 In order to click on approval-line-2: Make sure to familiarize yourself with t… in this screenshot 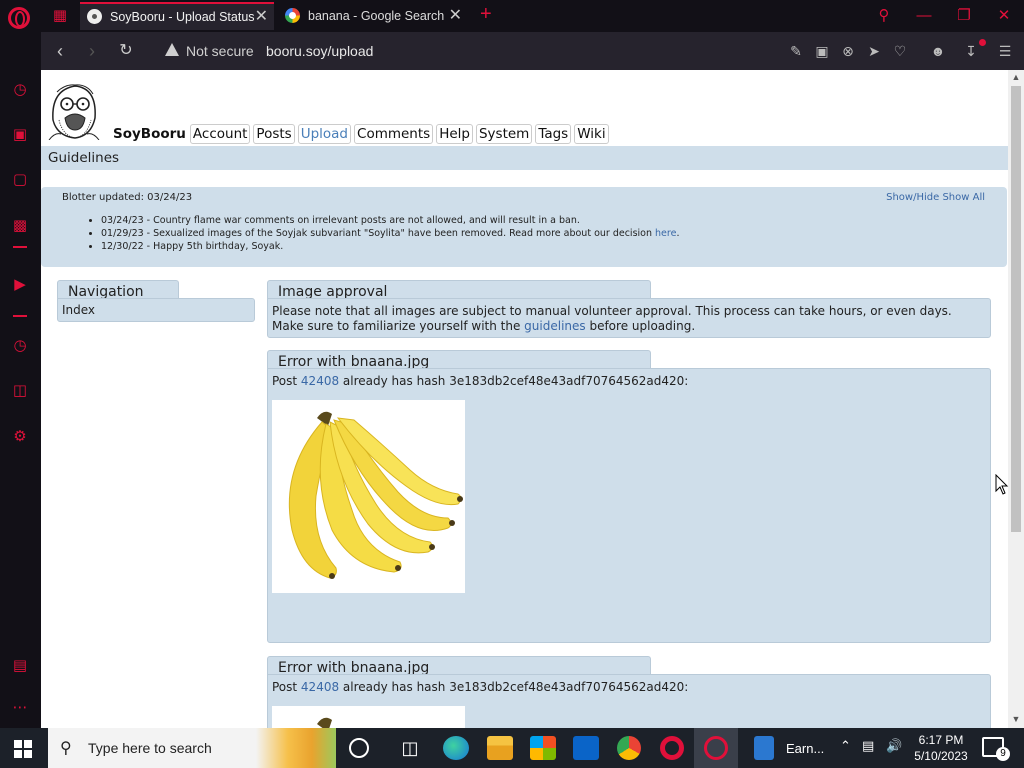, I will do `click(484, 326)`.